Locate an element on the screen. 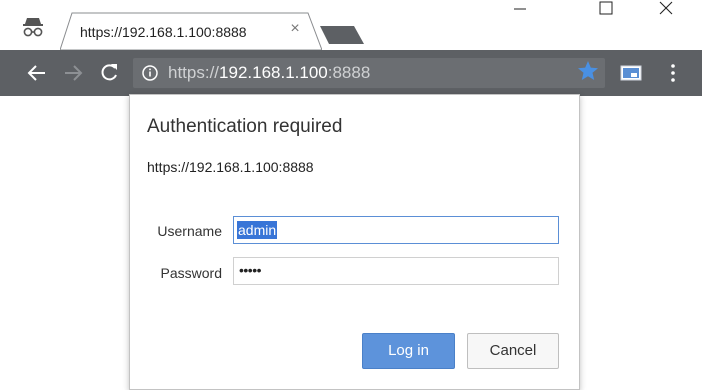 This screenshot has width=702, height=390. address-bar: https://192.168.1.100:8888 is located at coordinates (369, 73).